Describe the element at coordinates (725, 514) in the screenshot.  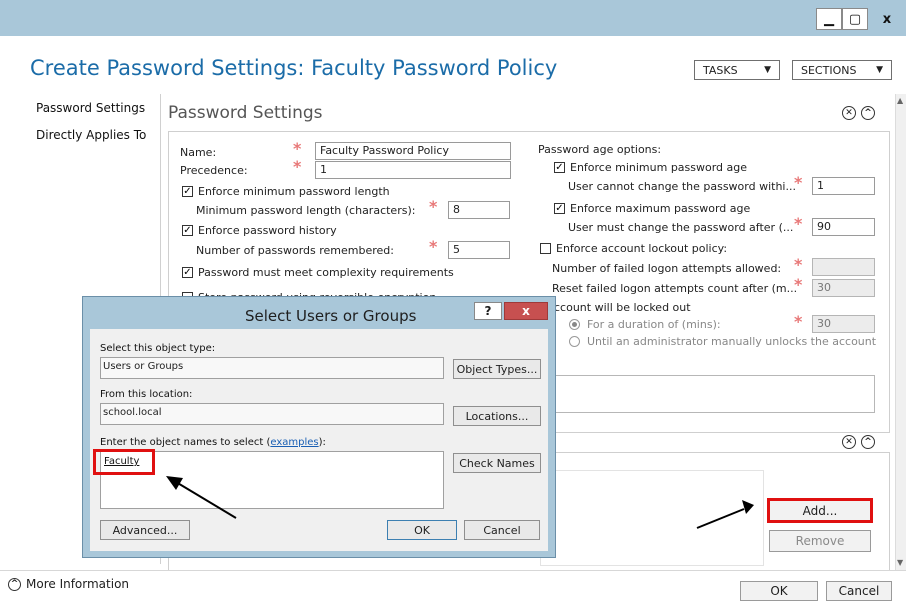
I see `arrow-to-add` at that location.